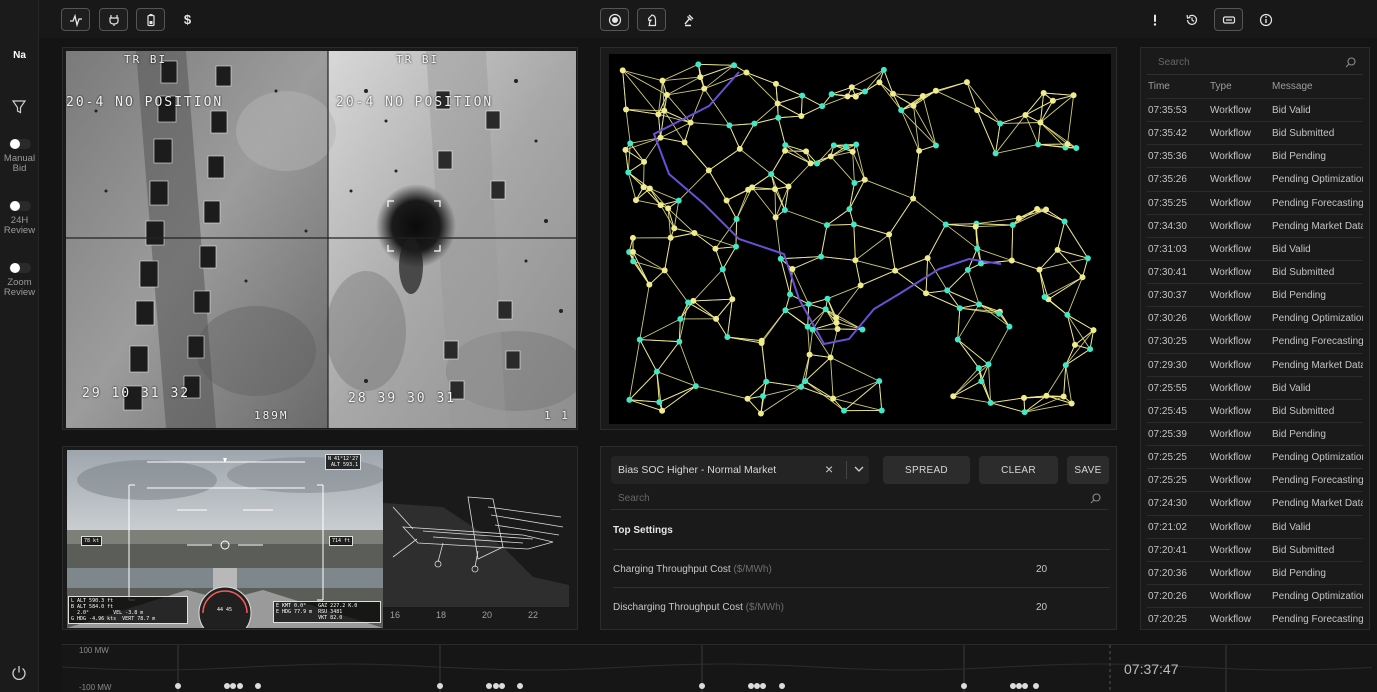 Image resolution: width=1377 pixels, height=692 pixels. Describe the element at coordinates (1255, 572) in the screenshot. I see `log-row: 07:20:36 Workflow Bid Pending` at that location.